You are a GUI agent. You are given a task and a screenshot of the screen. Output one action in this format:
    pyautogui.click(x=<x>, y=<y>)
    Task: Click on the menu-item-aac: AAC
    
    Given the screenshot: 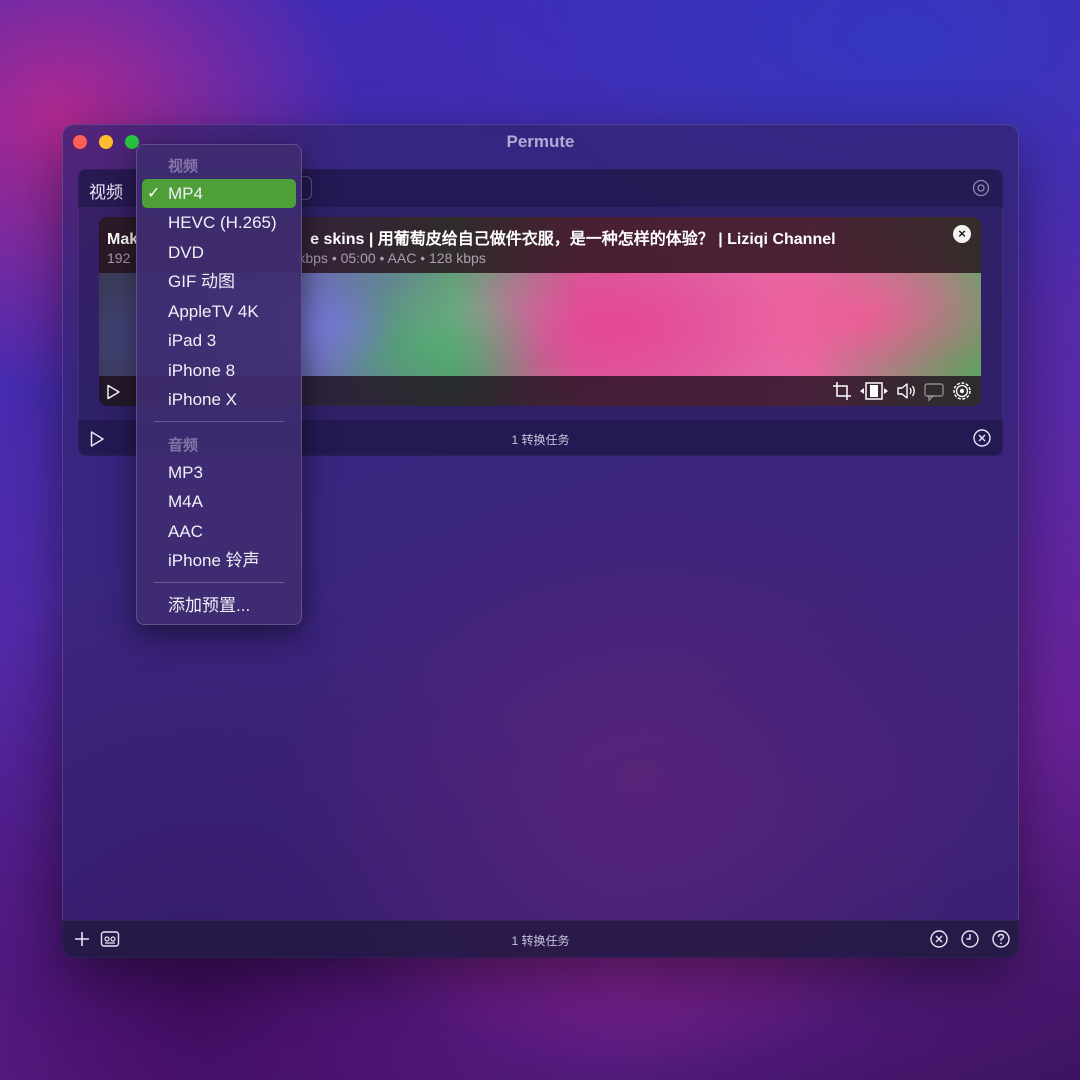 What is the action you would take?
    pyautogui.click(x=219, y=531)
    